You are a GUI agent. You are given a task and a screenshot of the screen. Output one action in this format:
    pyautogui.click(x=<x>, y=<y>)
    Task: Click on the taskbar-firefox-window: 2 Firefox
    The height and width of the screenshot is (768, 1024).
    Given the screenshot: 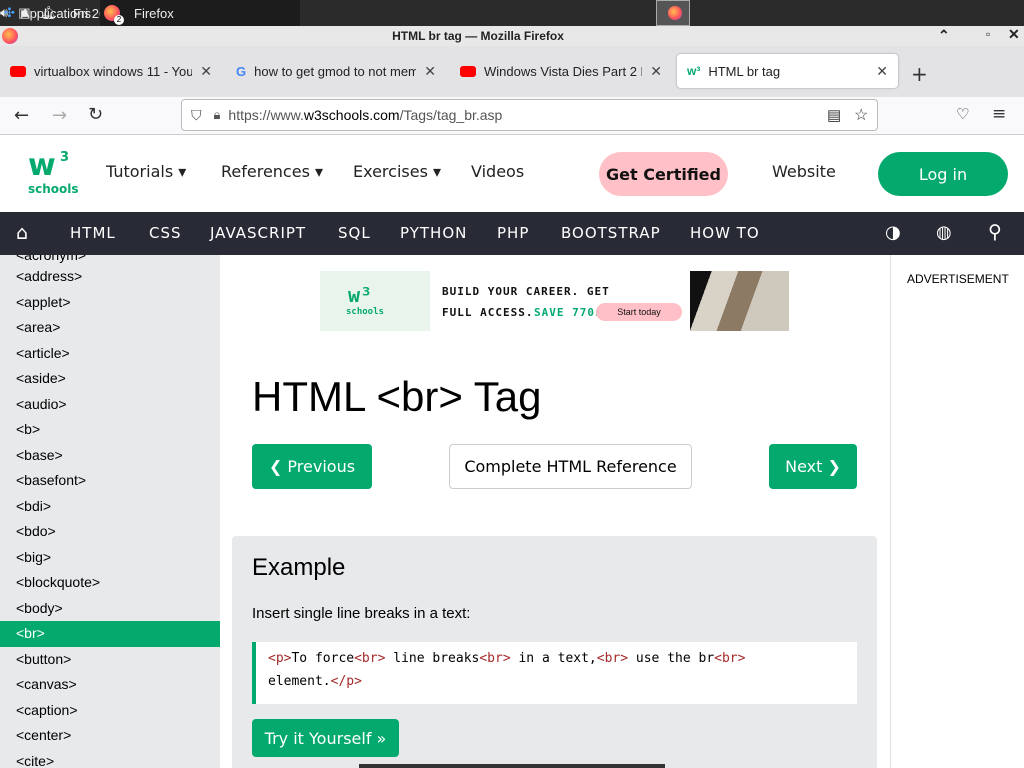 What is the action you would take?
    pyautogui.click(x=200, y=13)
    